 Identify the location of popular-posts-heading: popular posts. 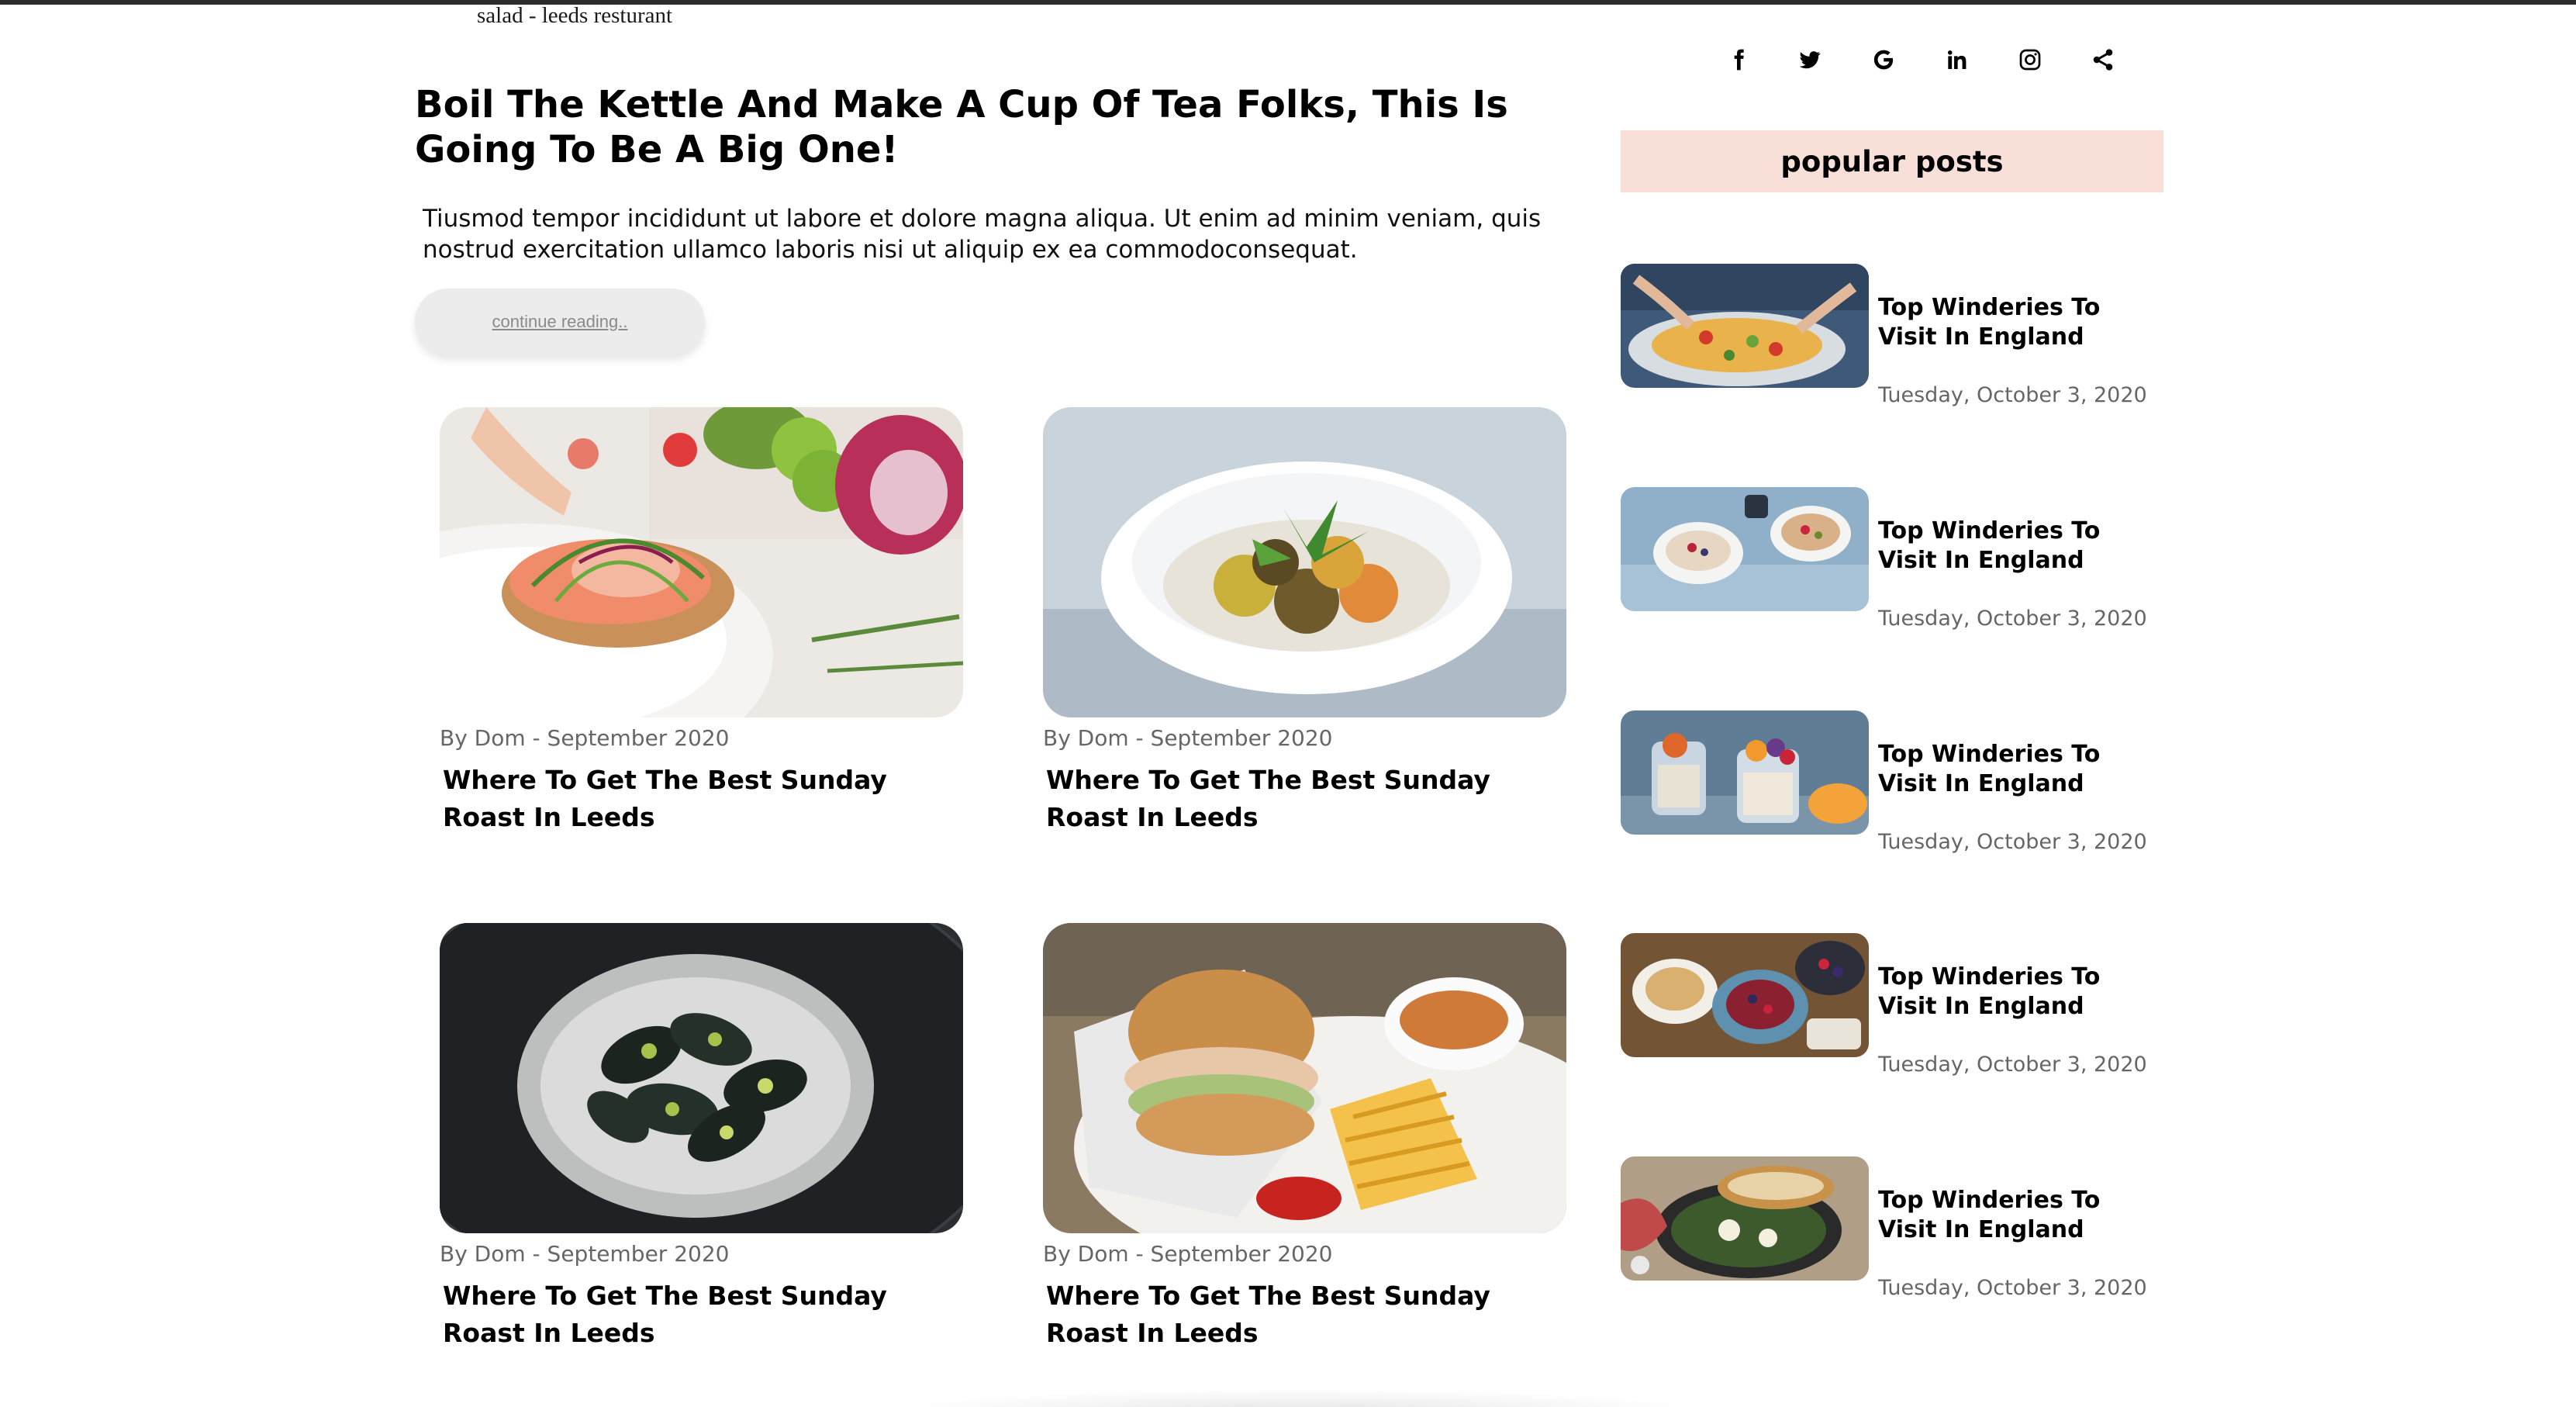
(1892, 161).